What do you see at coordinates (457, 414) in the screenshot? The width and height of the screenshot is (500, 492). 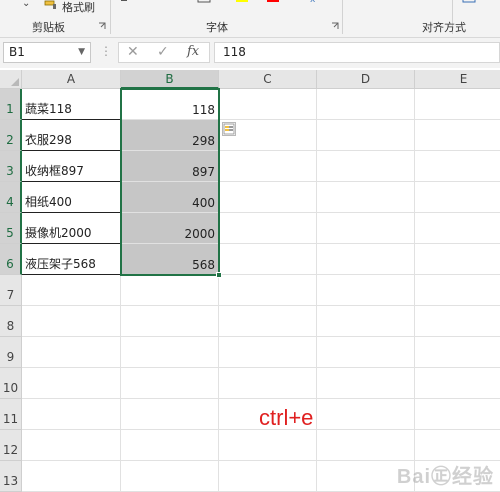 I see `cell-e11` at bounding box center [457, 414].